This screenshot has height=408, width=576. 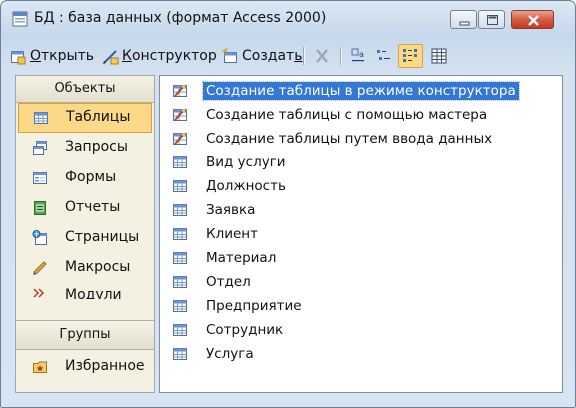 I want to click on list-item-label: Создание таблицы путем ввода данных, so click(x=349, y=139).